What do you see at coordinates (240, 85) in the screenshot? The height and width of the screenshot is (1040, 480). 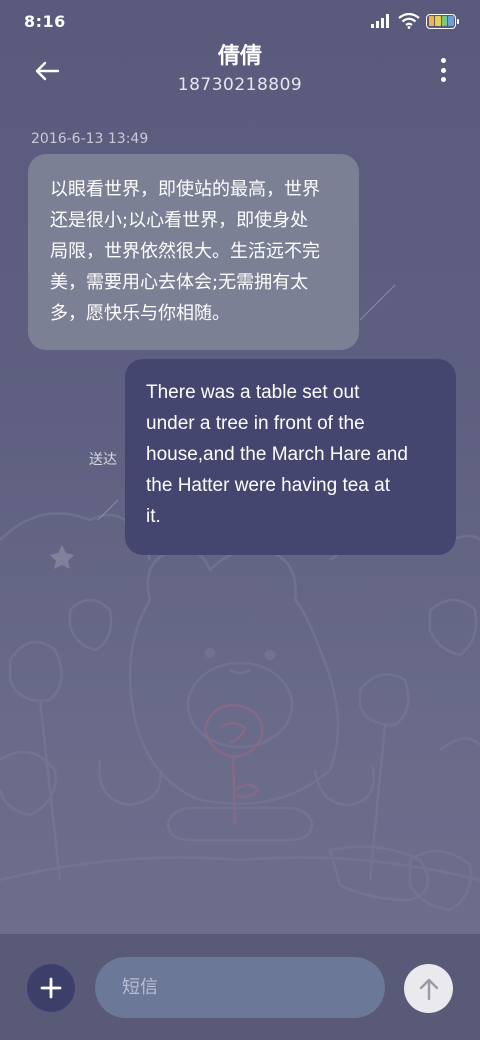 I see `contact-number: 18730218809` at bounding box center [240, 85].